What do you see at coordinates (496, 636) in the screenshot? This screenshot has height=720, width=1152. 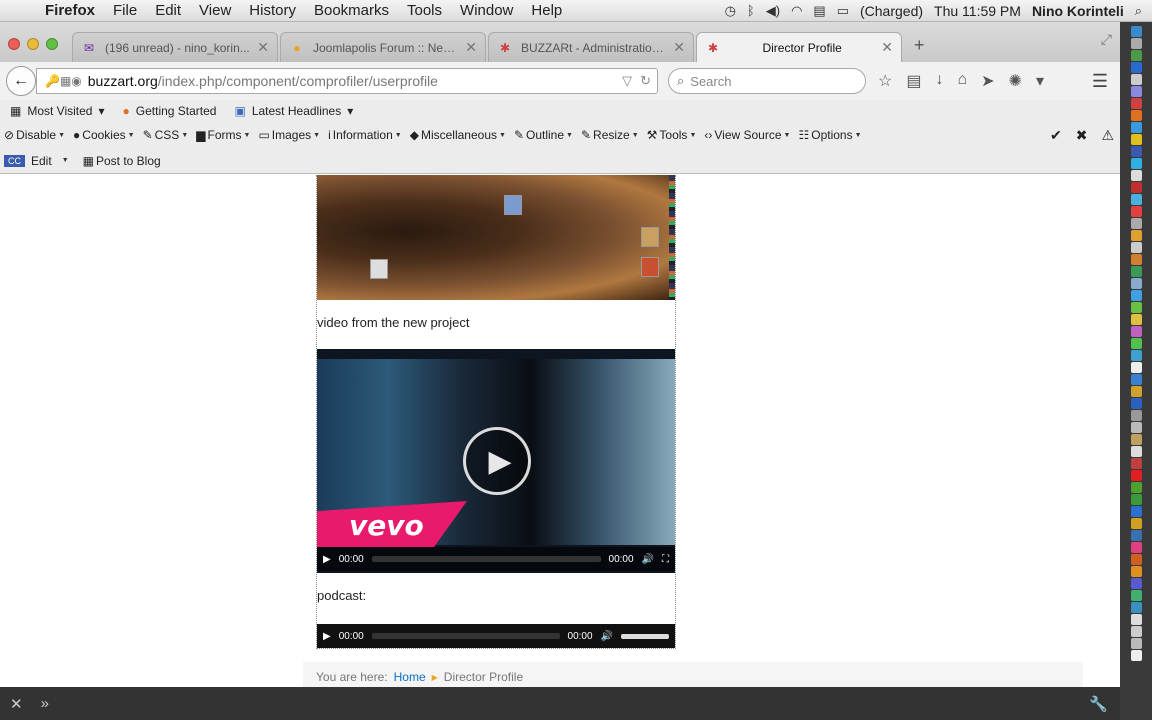 I see `audio-player: ▶ 00:00 00:00 🔊` at bounding box center [496, 636].